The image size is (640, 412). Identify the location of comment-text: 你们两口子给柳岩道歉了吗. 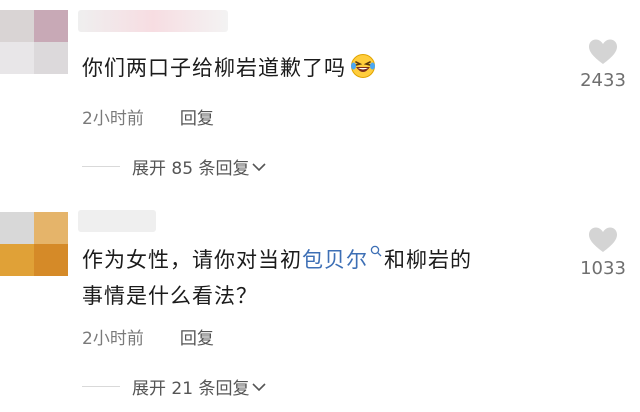
(229, 68).